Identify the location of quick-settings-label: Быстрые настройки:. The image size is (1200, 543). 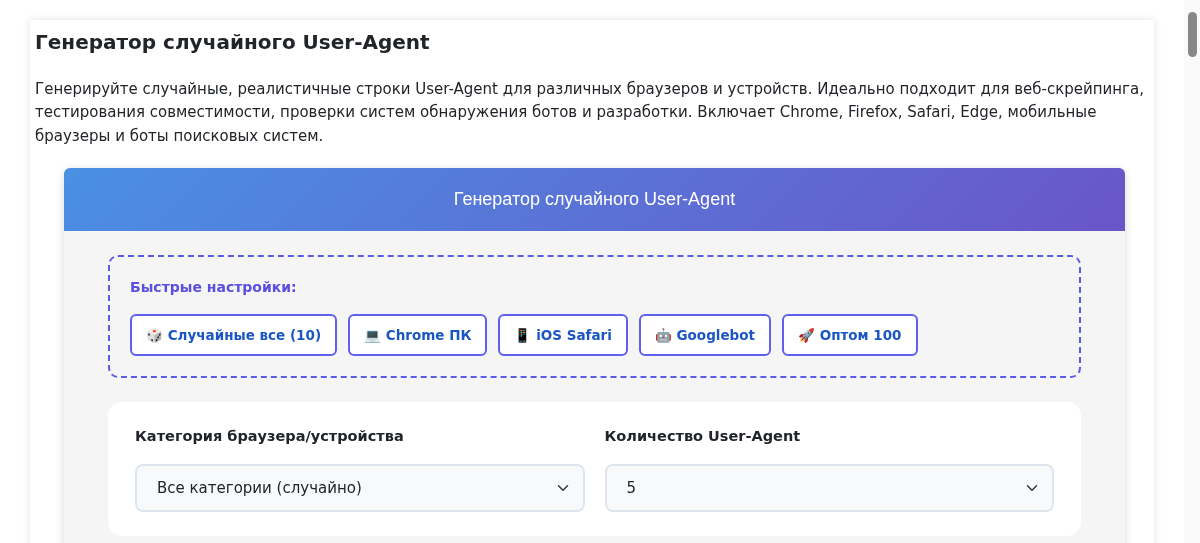
(214, 287).